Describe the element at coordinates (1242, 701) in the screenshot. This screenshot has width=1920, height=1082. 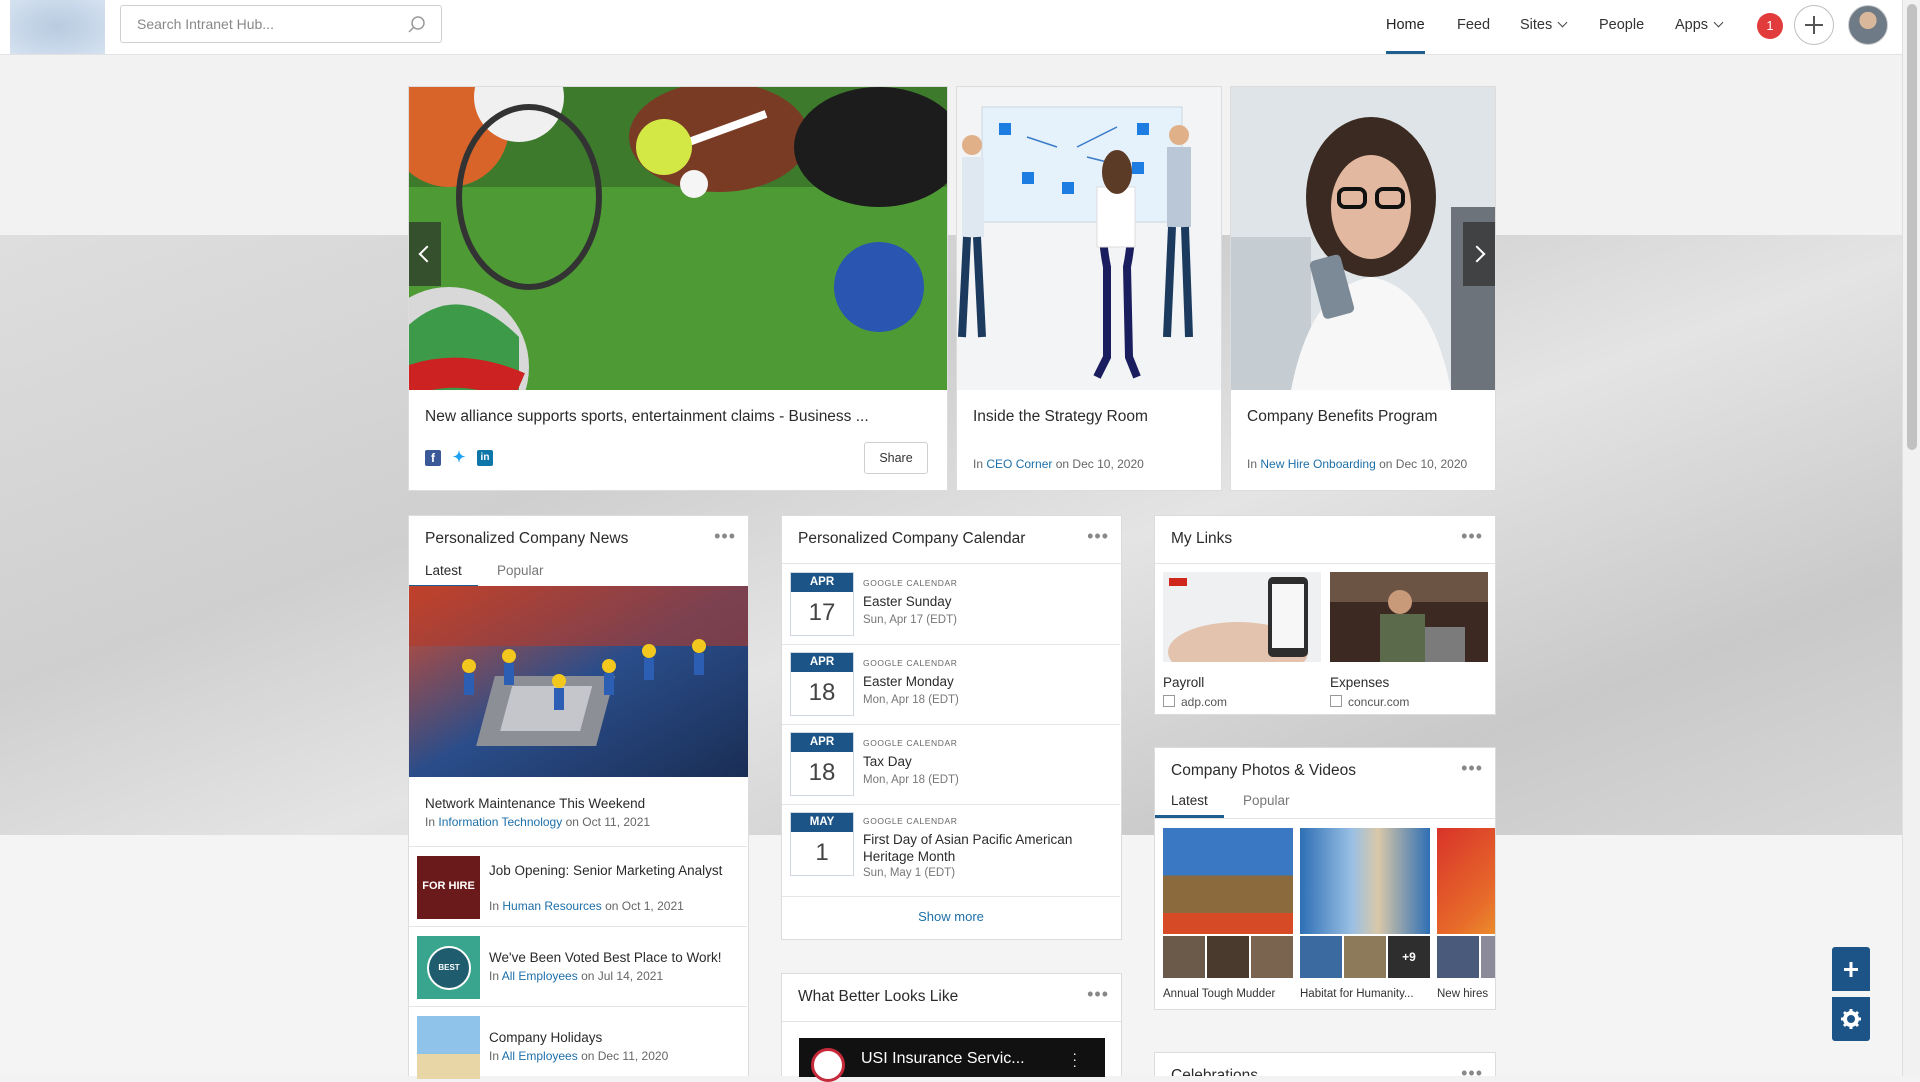
I see `link-url-row: adp.com` at that location.